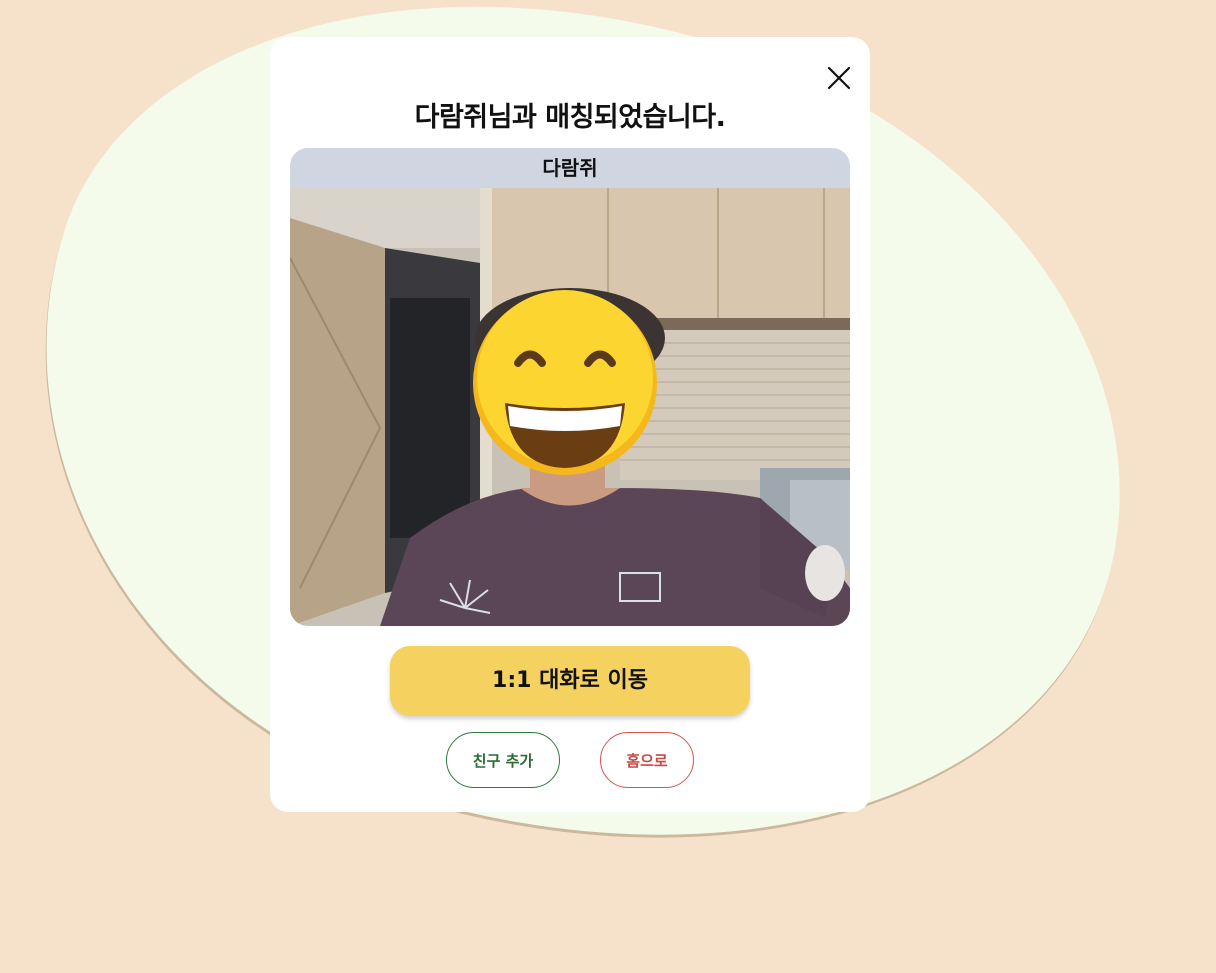 The image size is (1216, 973). What do you see at coordinates (570, 117) in the screenshot?
I see `match-title: 다람쥐님과 매칭되었습니다.` at bounding box center [570, 117].